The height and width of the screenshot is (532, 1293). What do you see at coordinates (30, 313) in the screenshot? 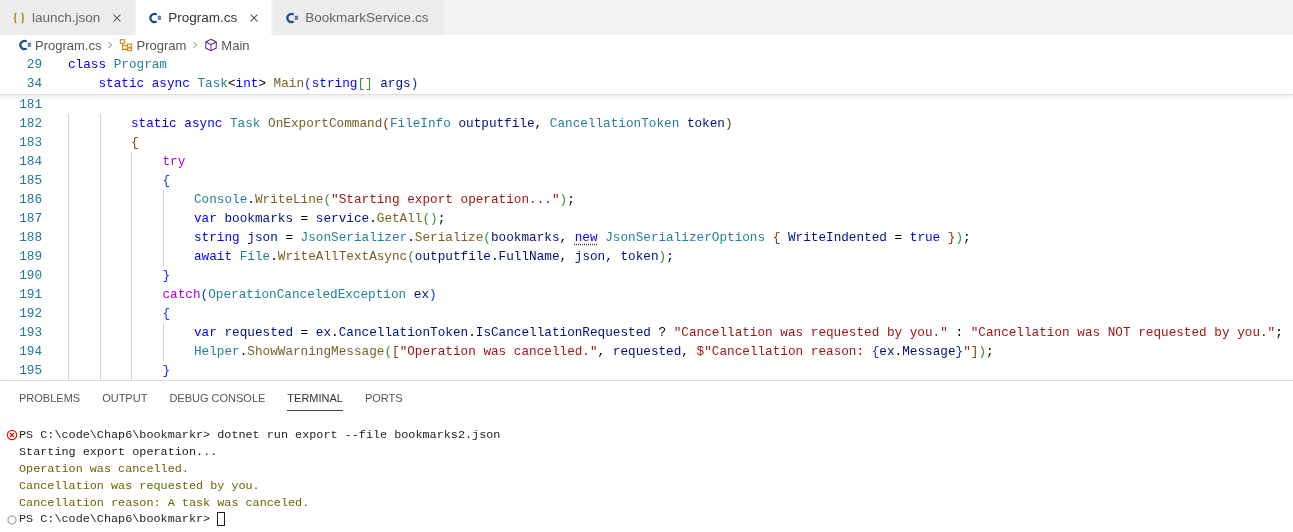
I see `line-number: 192` at bounding box center [30, 313].